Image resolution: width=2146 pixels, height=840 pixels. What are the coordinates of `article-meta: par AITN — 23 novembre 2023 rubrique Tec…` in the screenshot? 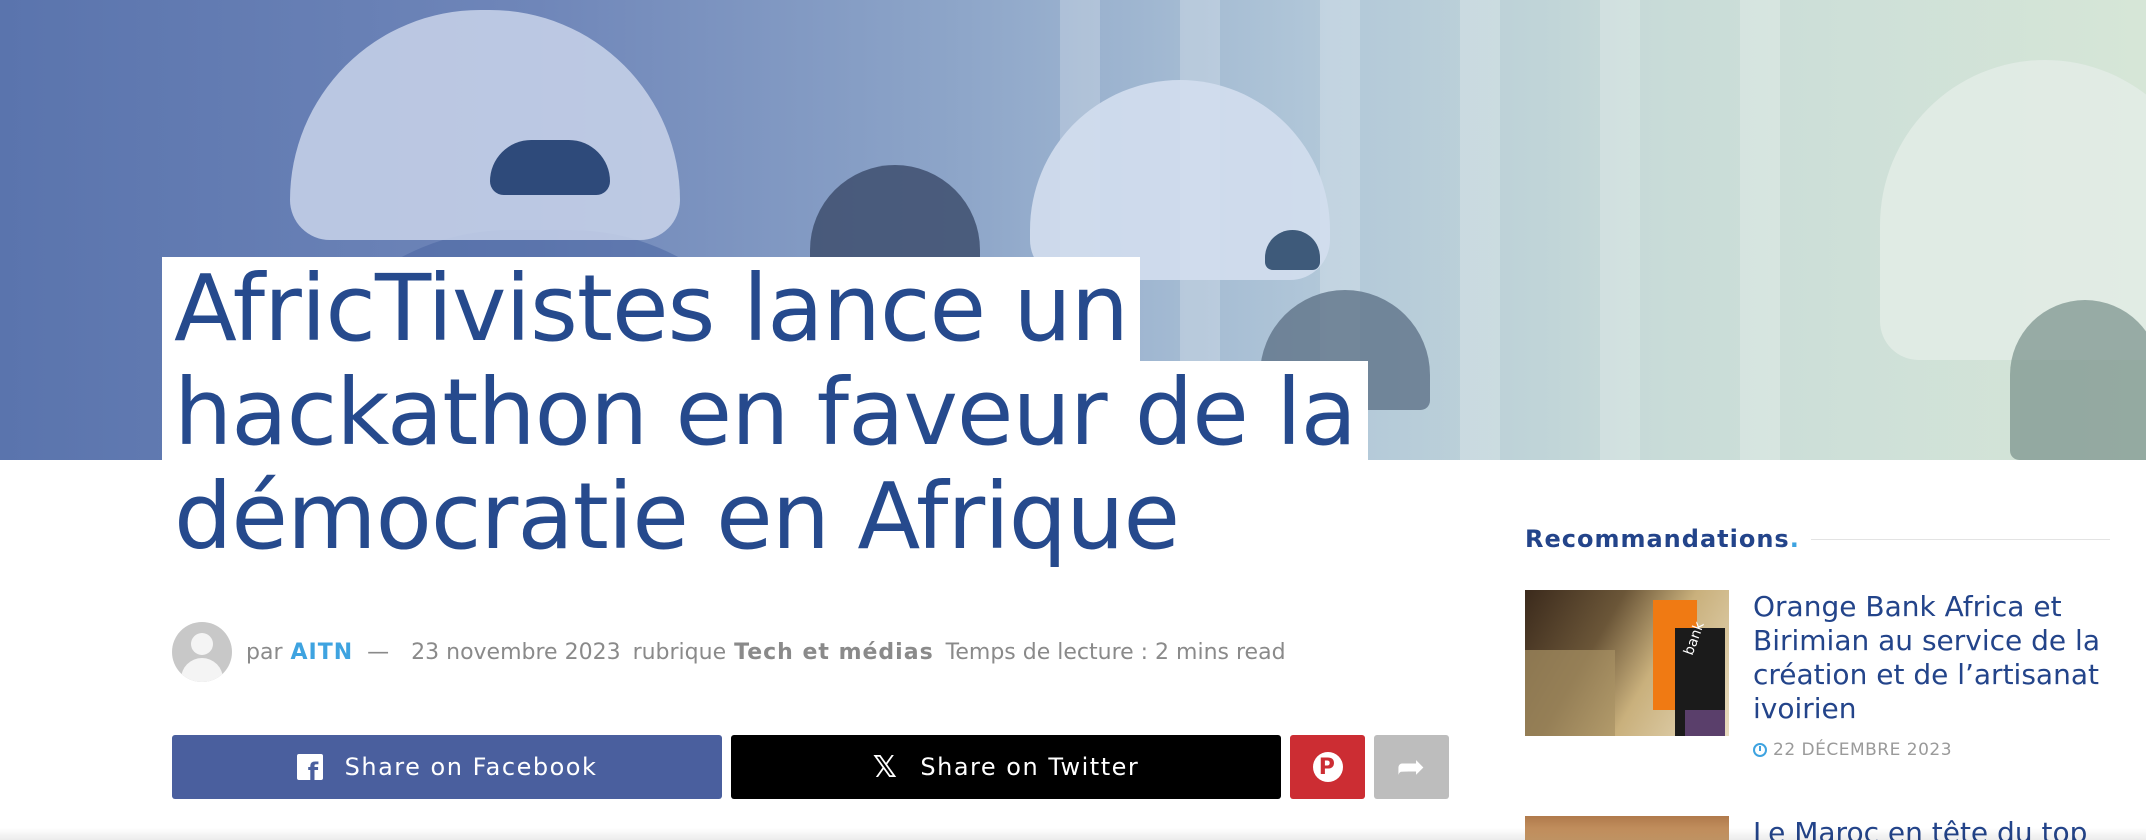 It's located at (729, 652).